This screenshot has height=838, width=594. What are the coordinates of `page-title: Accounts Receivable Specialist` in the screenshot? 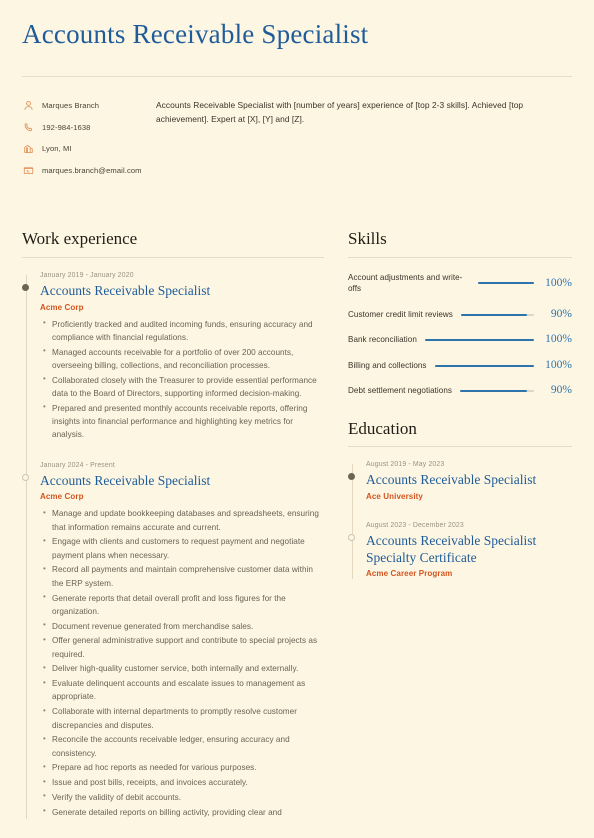 It's located at (195, 34).